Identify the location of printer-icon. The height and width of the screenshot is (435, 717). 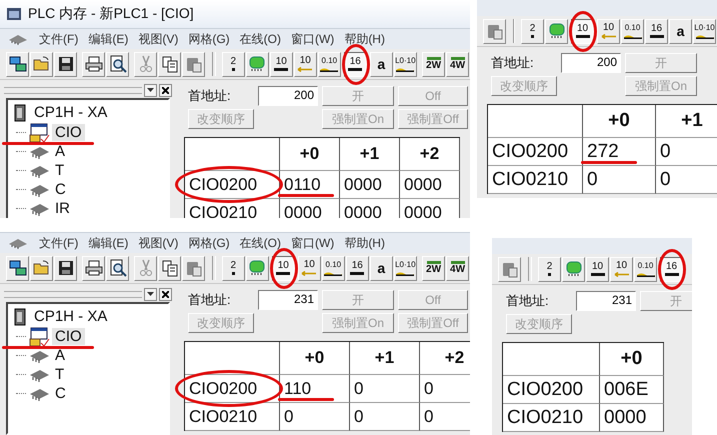
(93, 268).